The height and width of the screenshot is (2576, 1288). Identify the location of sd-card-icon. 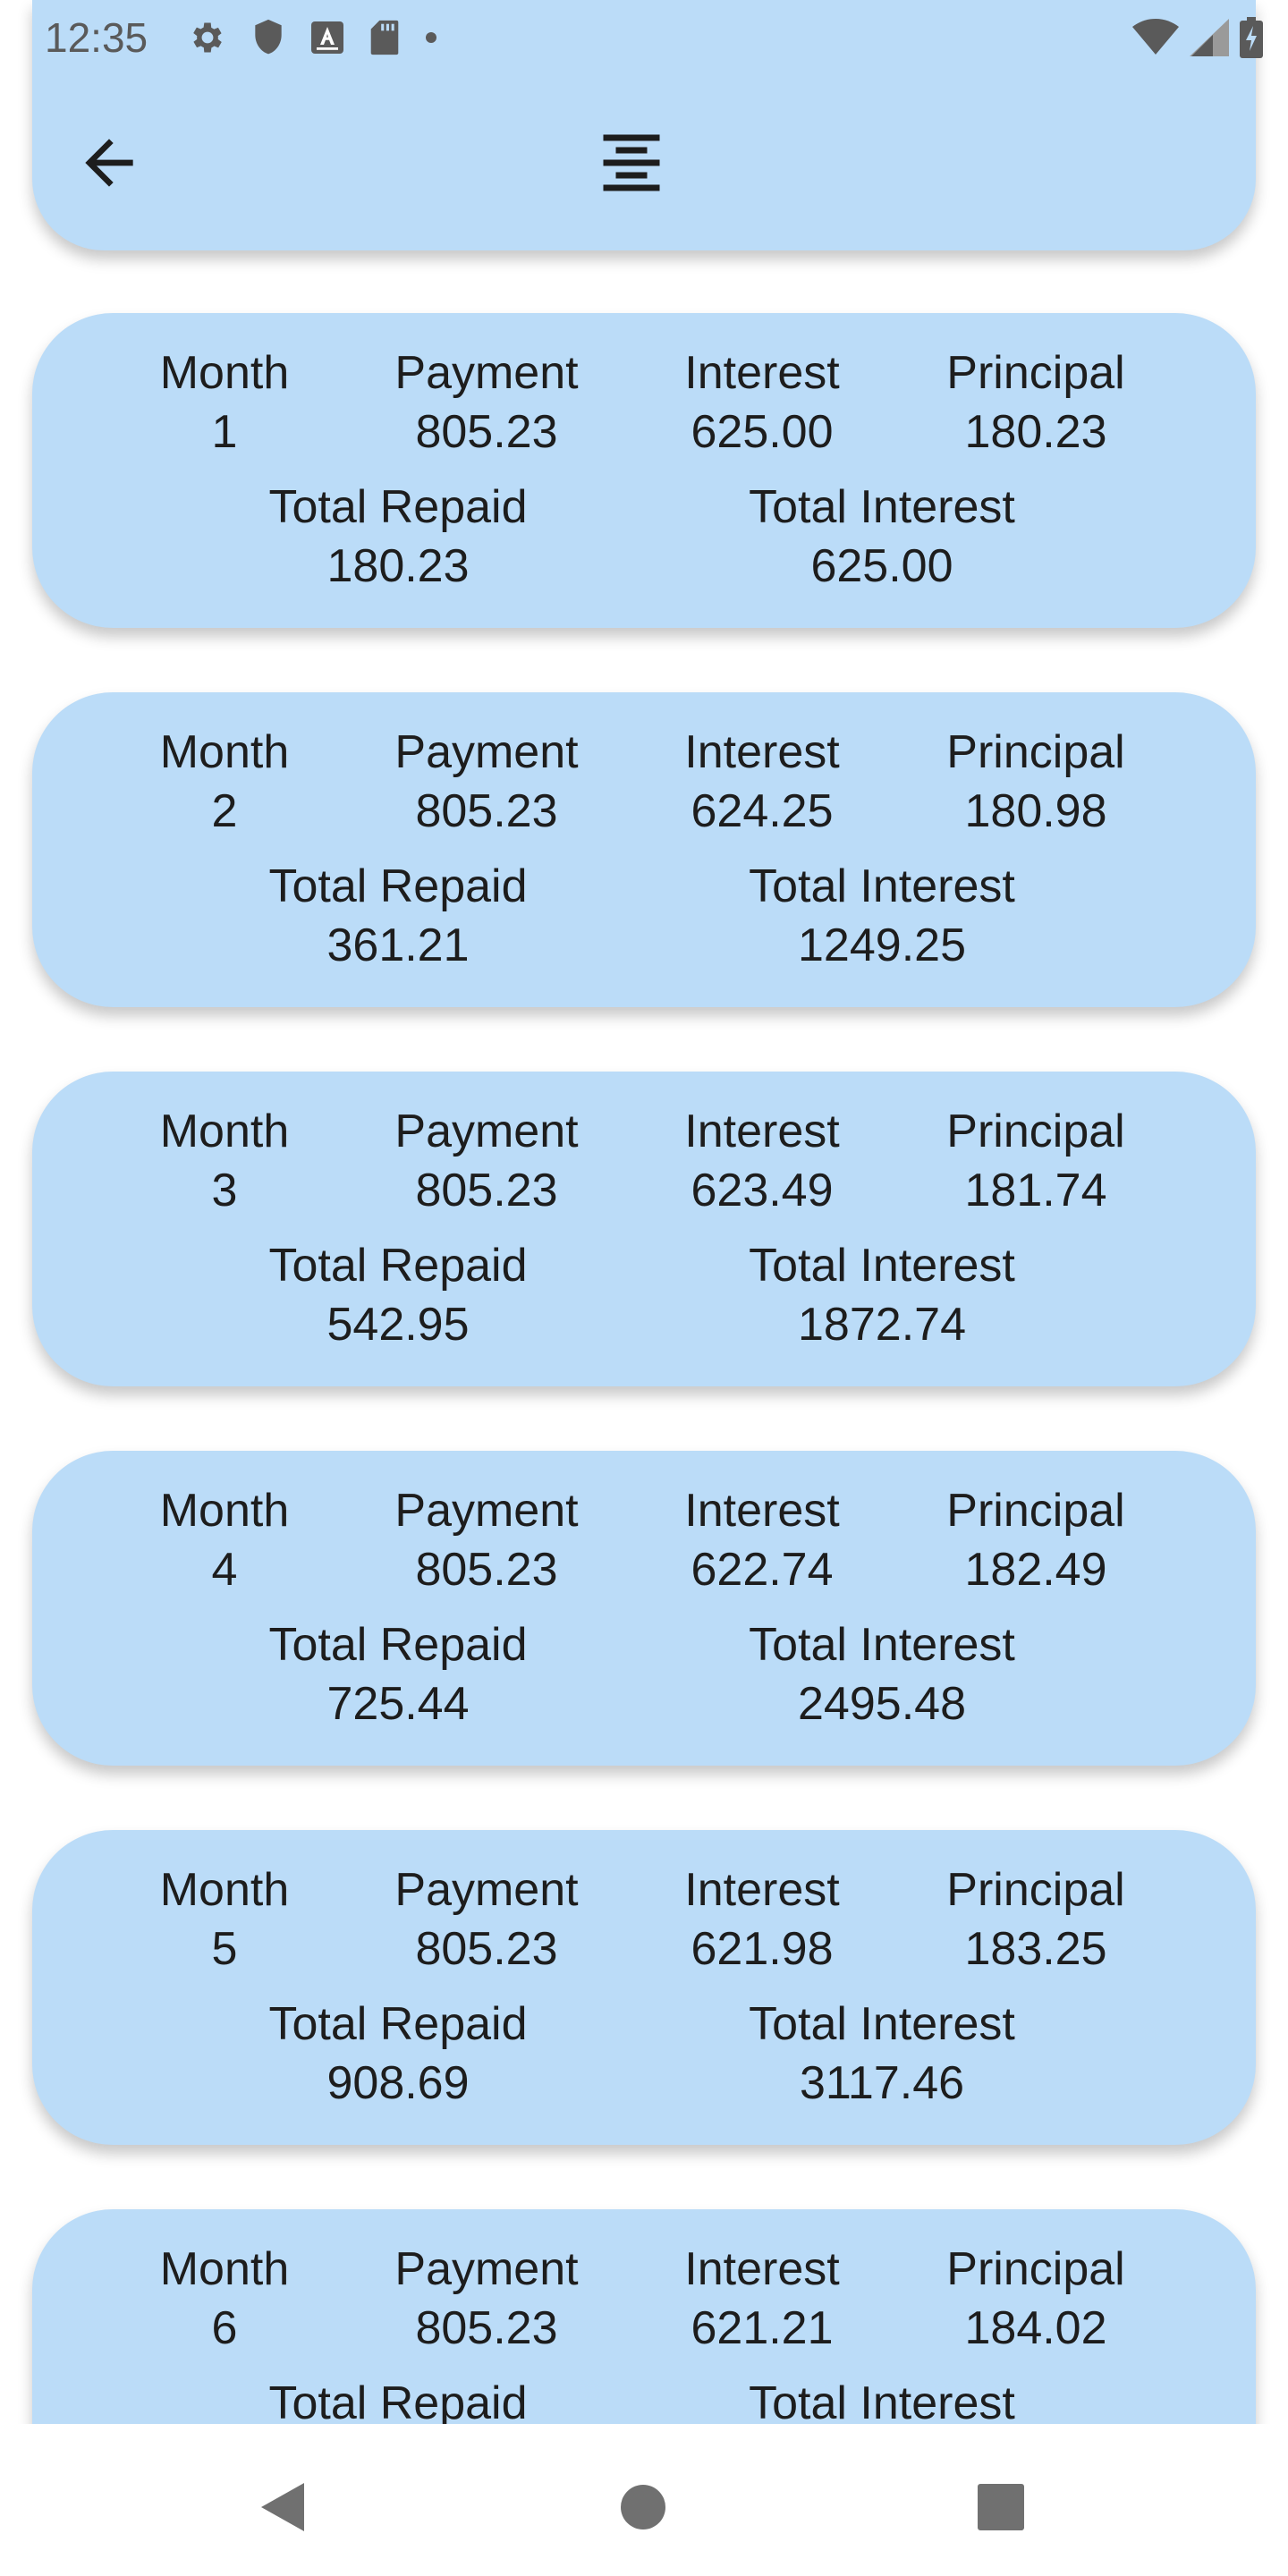
(384, 37).